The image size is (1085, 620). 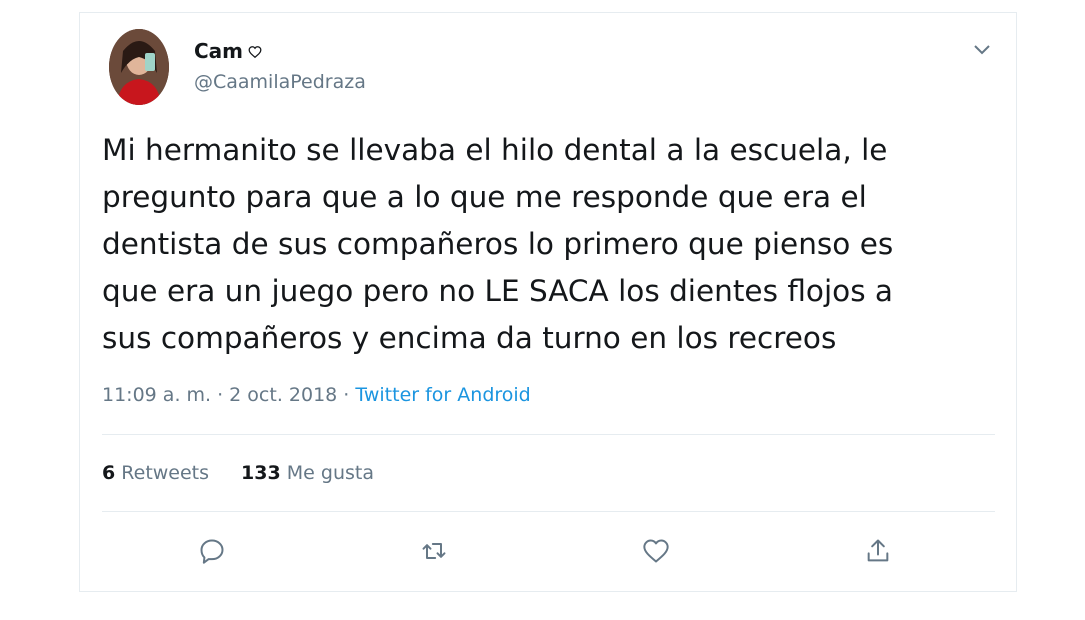 I want to click on likes-label: Me gusta, so click(x=330, y=473).